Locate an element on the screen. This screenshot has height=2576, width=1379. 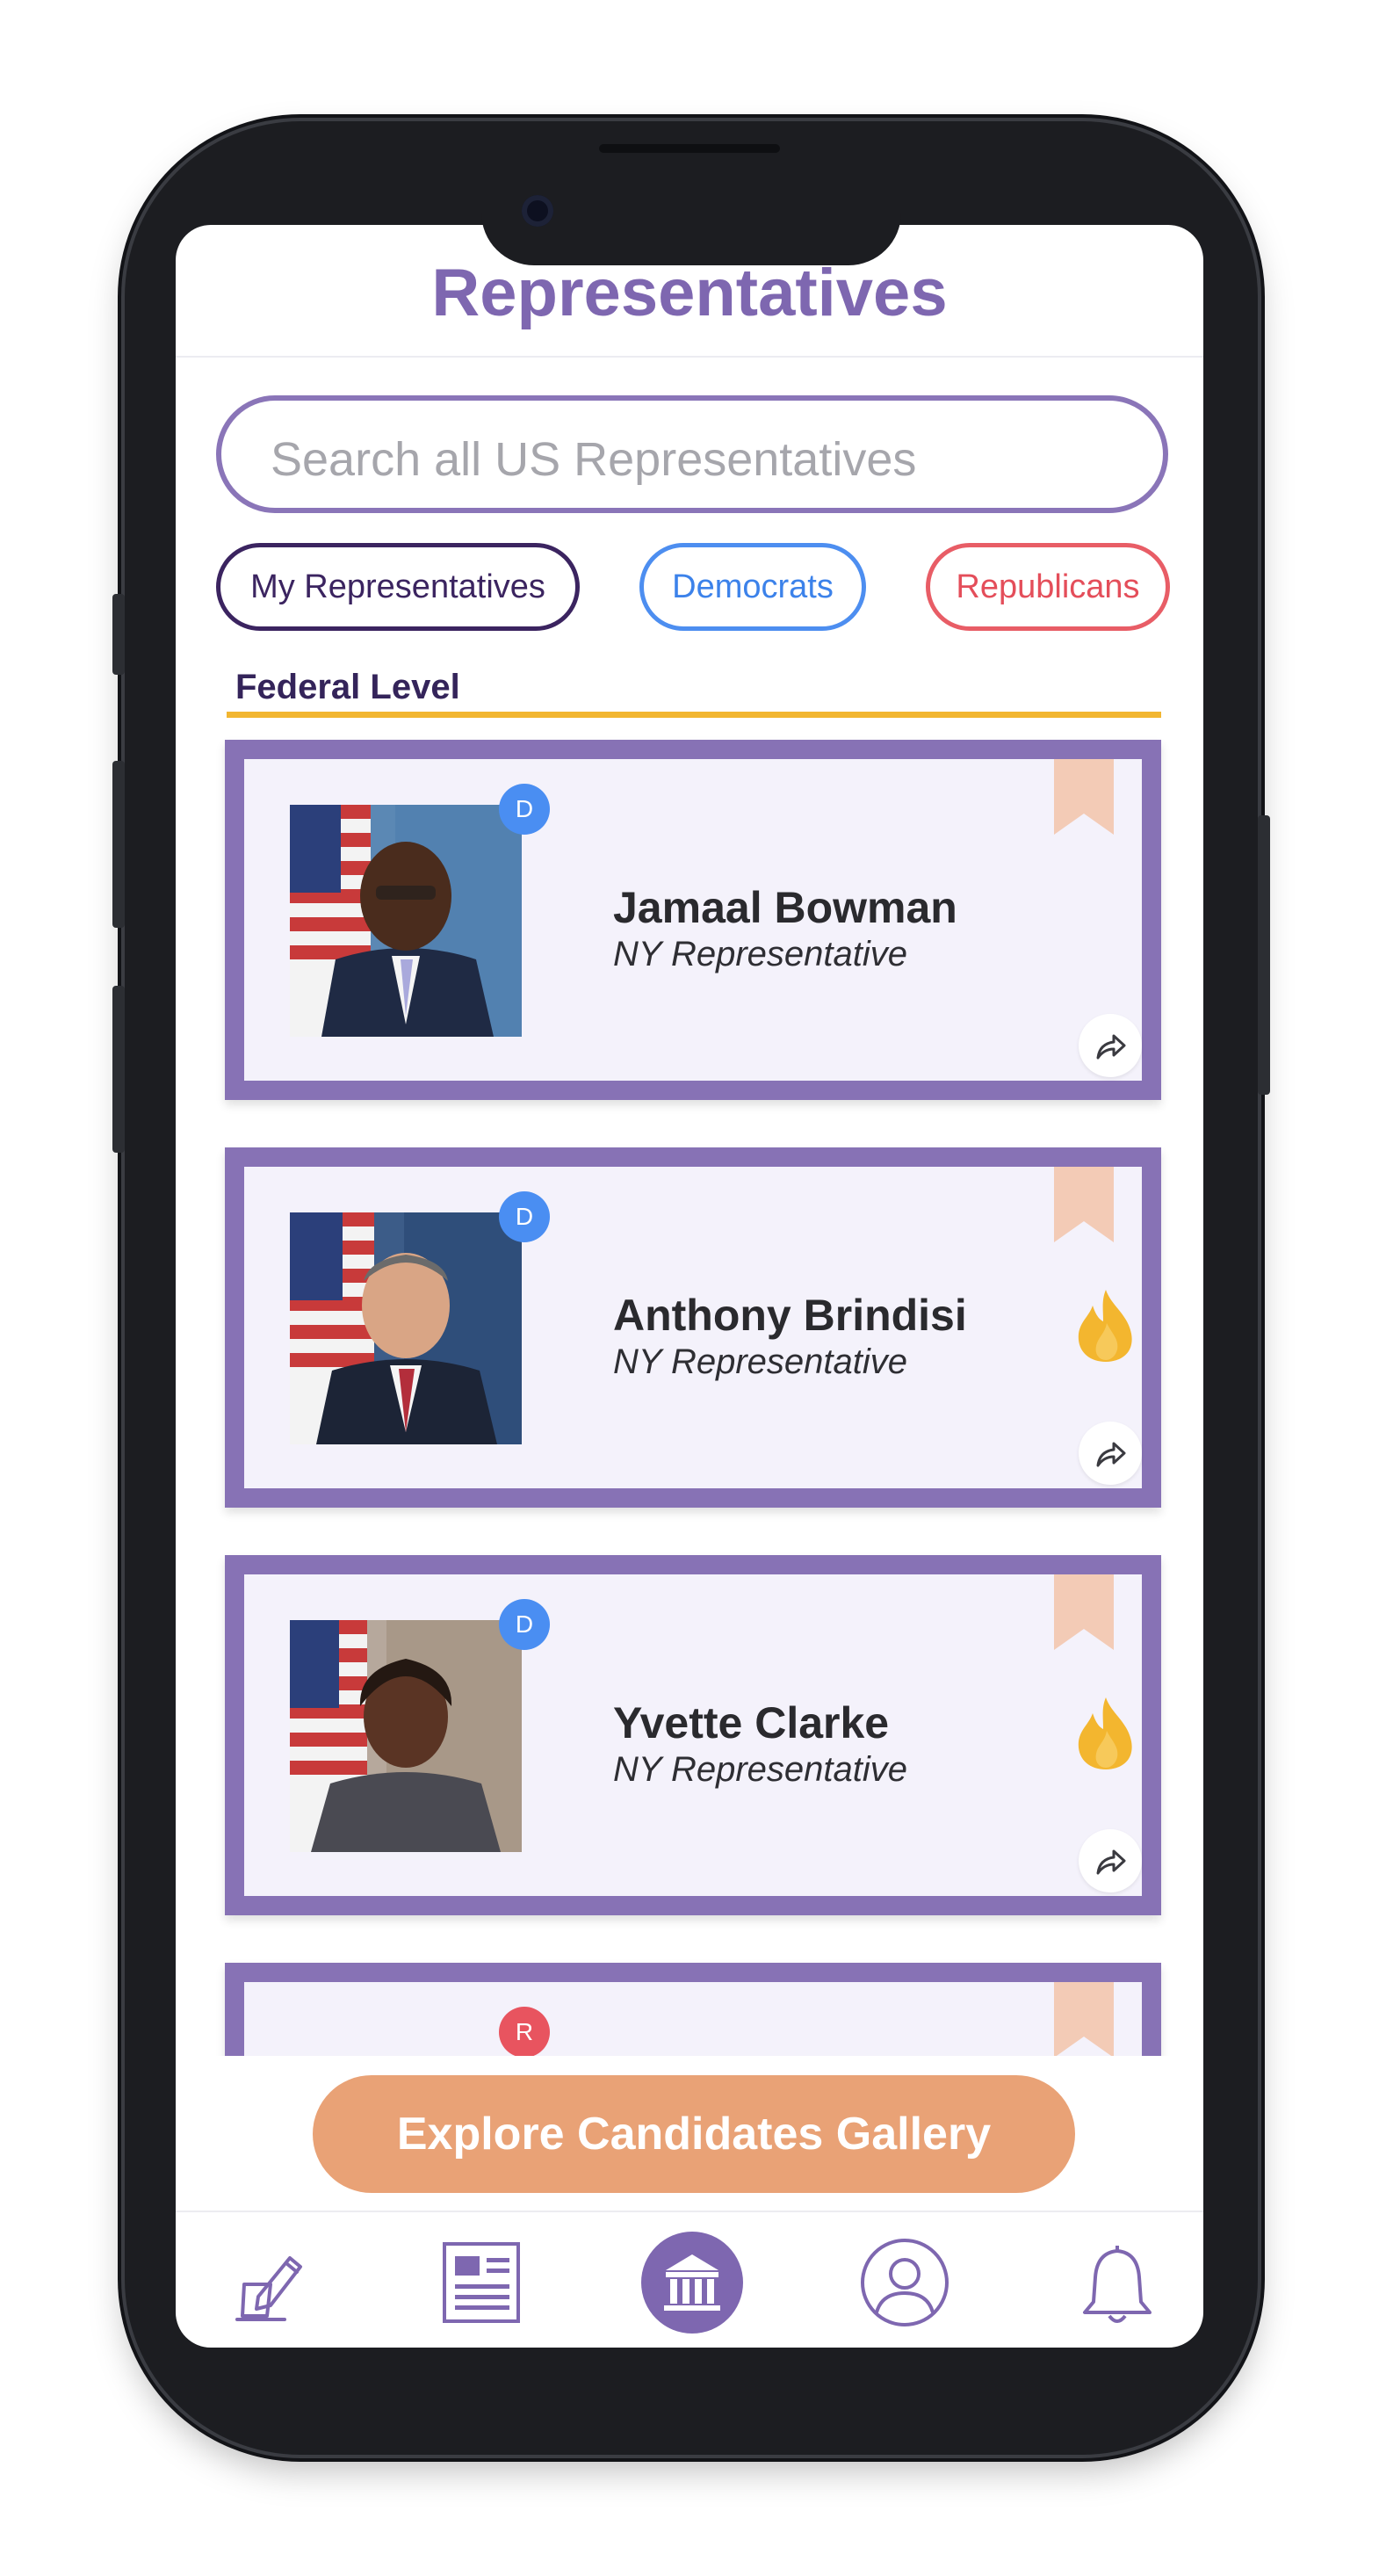
profile-icon is located at coordinates (905, 2282).